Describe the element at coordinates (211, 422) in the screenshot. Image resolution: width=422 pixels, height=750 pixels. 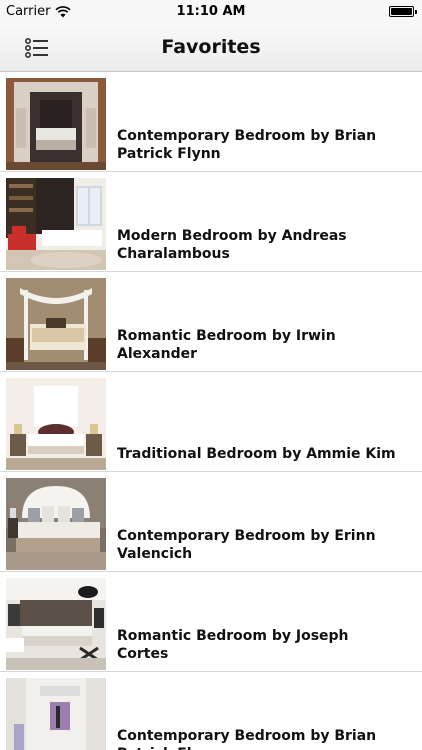
I see `list-item: Traditional Bedroom by Ammie Kim` at that location.